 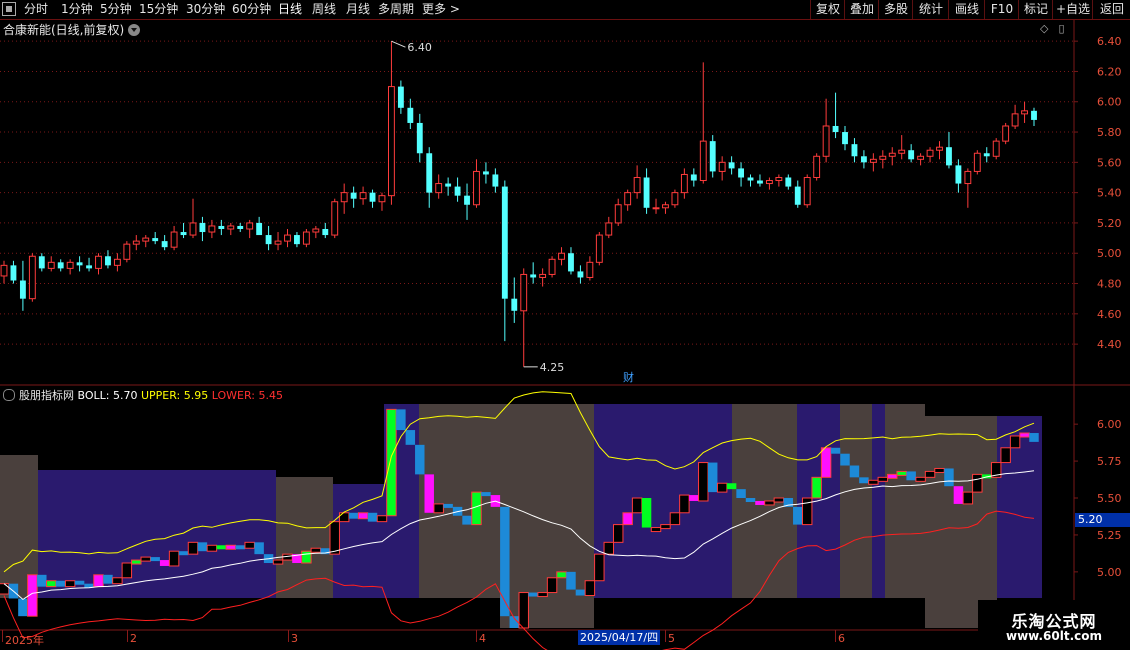 What do you see at coordinates (1061, 28) in the screenshot?
I see `collapse-panel-icon: ▯` at bounding box center [1061, 28].